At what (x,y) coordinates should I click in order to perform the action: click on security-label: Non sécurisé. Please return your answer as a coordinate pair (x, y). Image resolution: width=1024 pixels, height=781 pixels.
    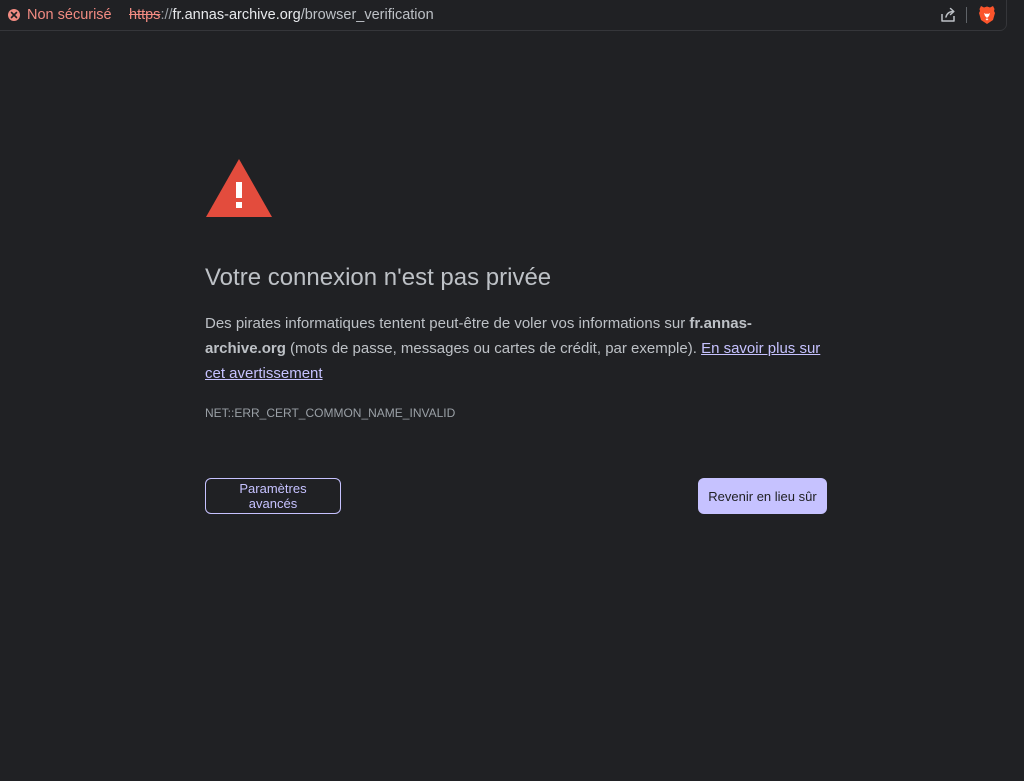
    Looking at the image, I should click on (69, 15).